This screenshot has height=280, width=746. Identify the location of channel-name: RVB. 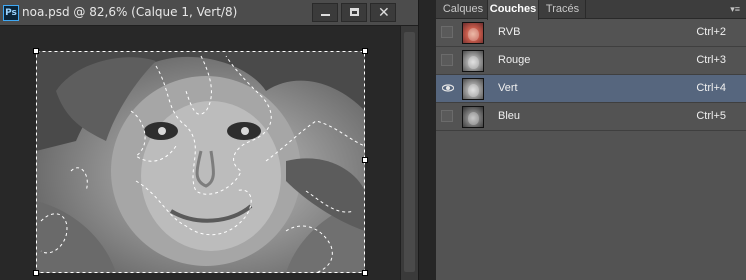
(509, 32).